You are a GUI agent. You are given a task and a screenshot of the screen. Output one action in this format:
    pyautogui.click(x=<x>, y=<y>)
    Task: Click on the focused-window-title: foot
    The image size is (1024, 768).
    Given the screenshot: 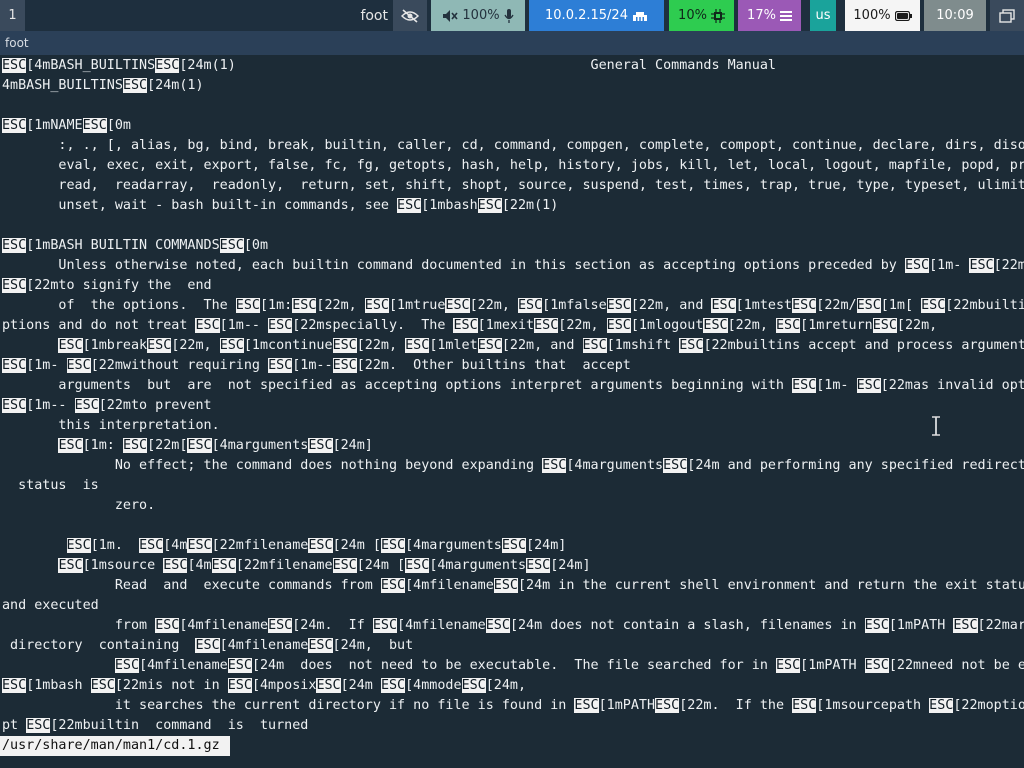 What is the action you would take?
    pyautogui.click(x=366, y=15)
    